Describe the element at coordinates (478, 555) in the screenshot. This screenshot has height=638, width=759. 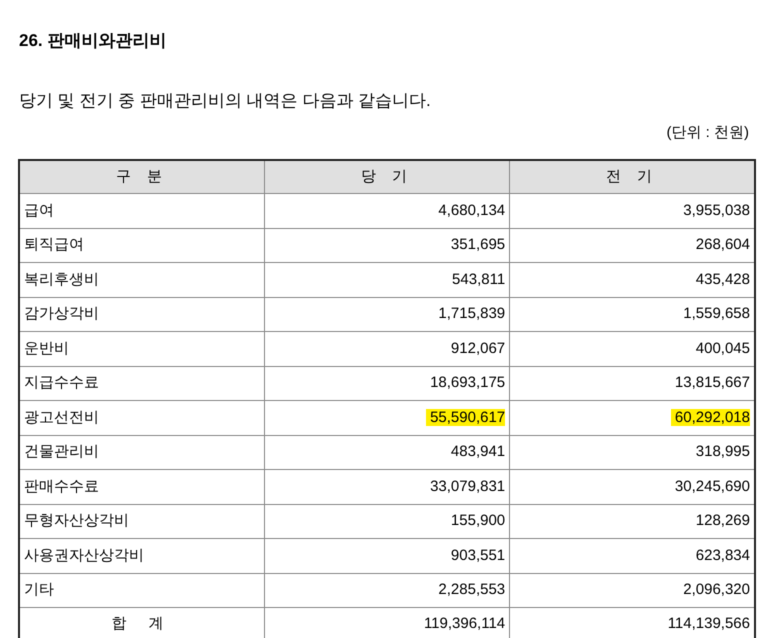
I see `amount-text: 903,551` at that location.